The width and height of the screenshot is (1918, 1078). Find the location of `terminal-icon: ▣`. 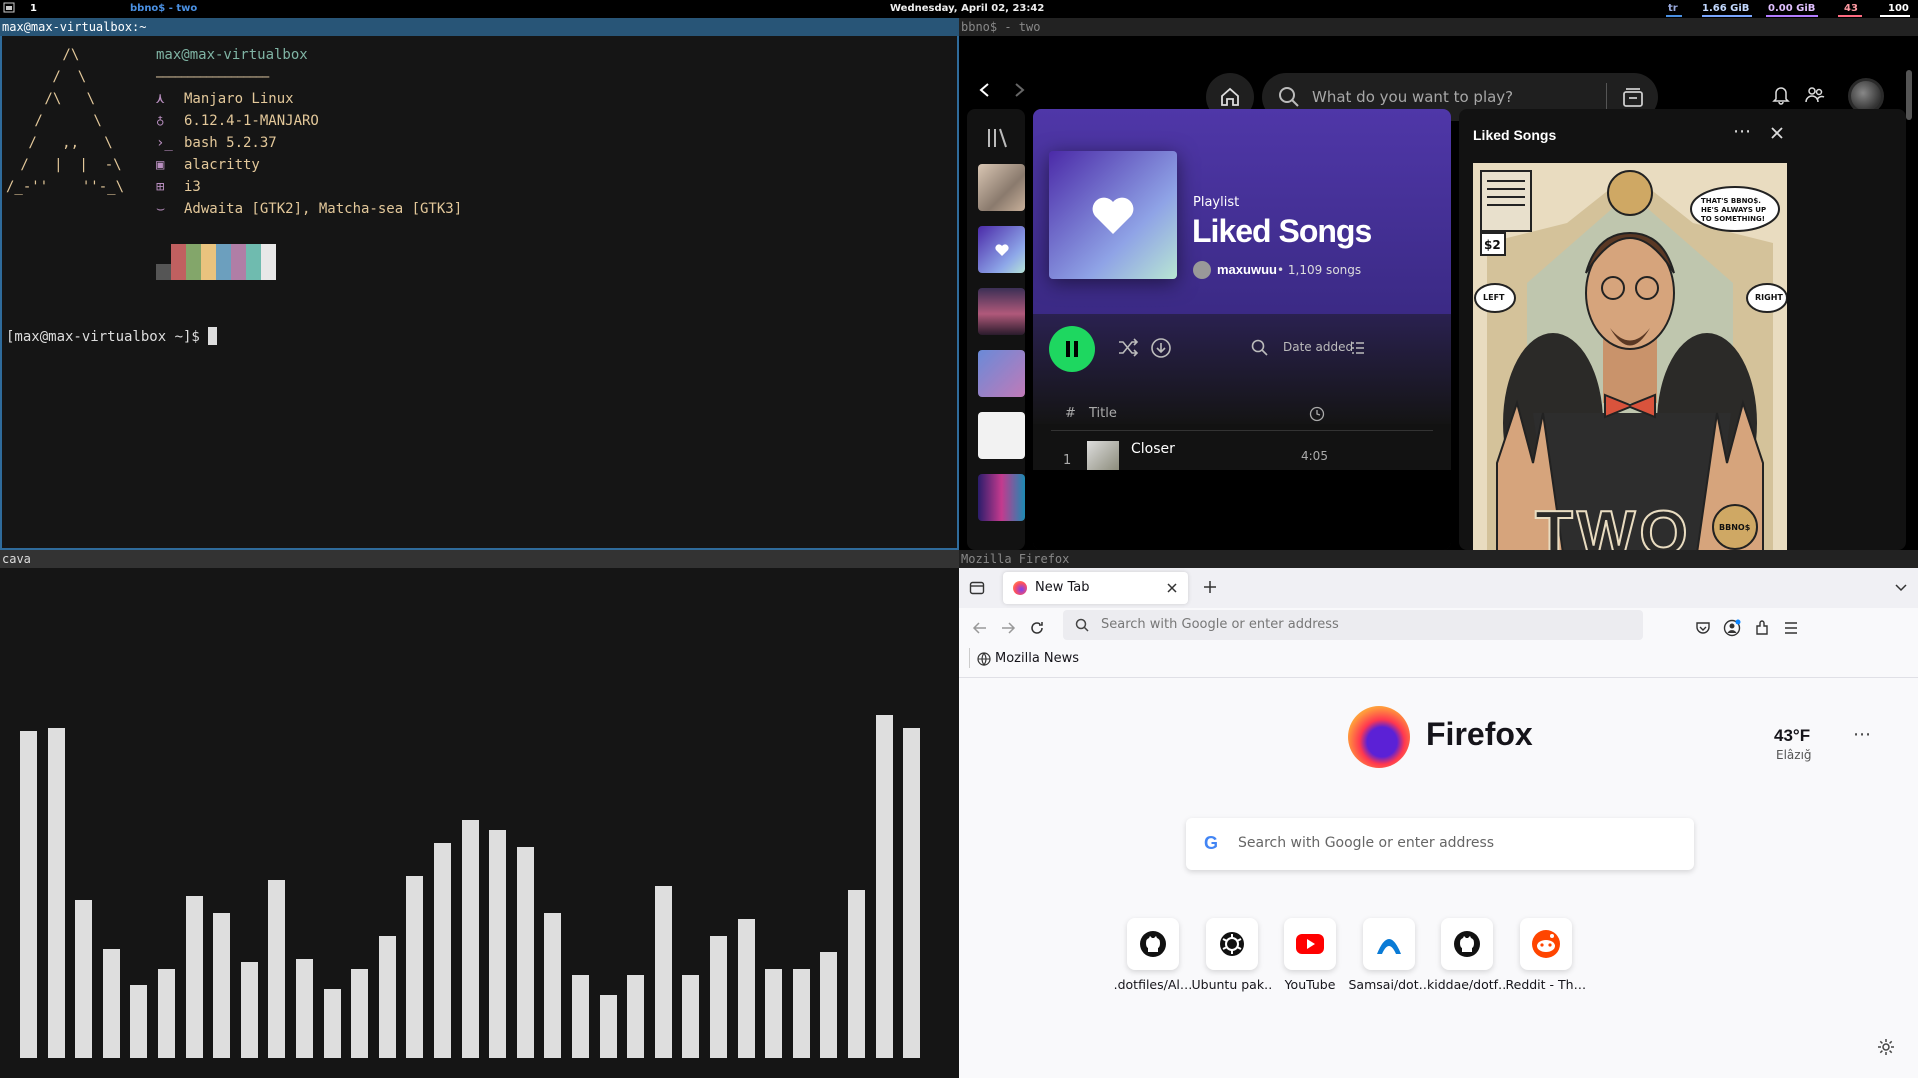

terminal-icon: ▣ is located at coordinates (160, 165).